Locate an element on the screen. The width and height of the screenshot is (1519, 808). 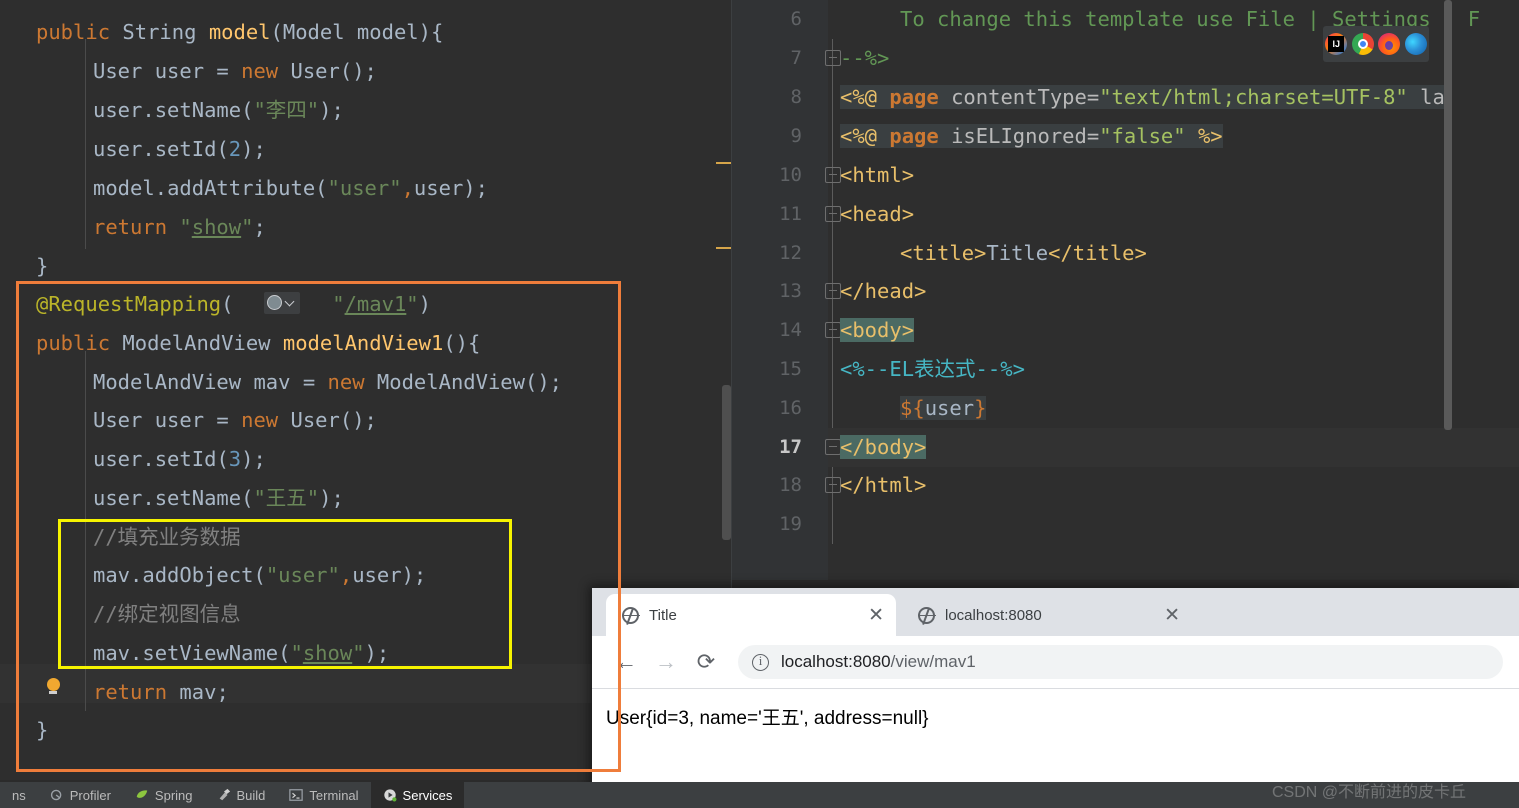
code-line: <%@ page isELIgnored="false" %> is located at coordinates (1031, 136).